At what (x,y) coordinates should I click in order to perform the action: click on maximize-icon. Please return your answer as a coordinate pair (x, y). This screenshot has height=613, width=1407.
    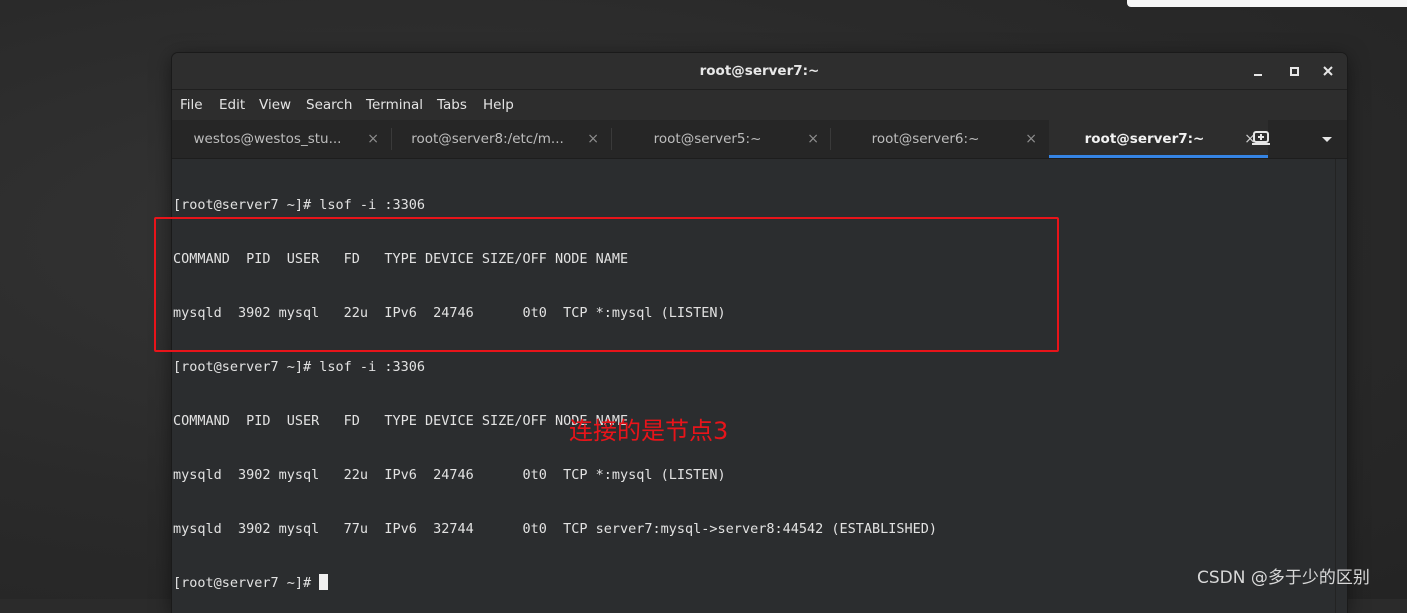
    Looking at the image, I should click on (1294, 71).